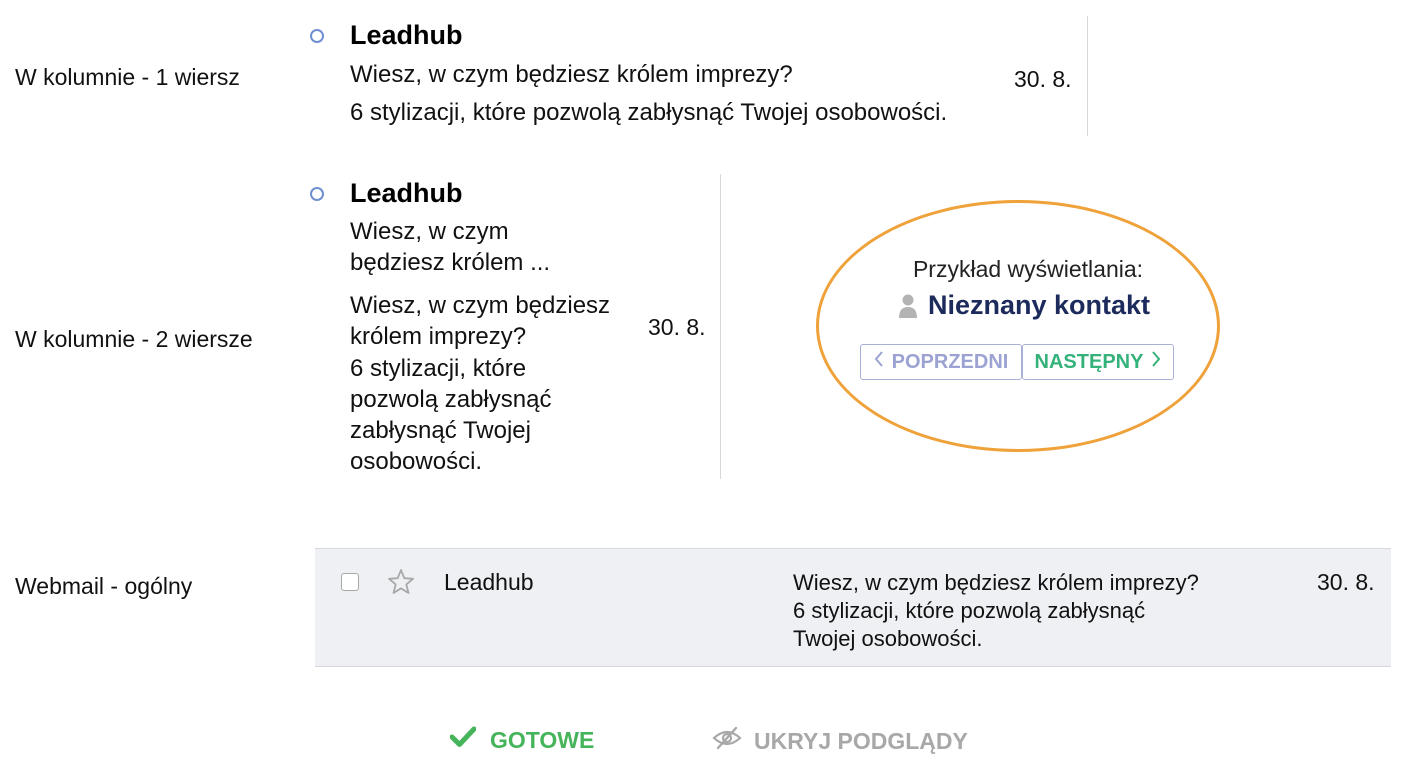  I want to click on row-label-one-line: W kolumnie - 1 wiersz, so click(127, 77).